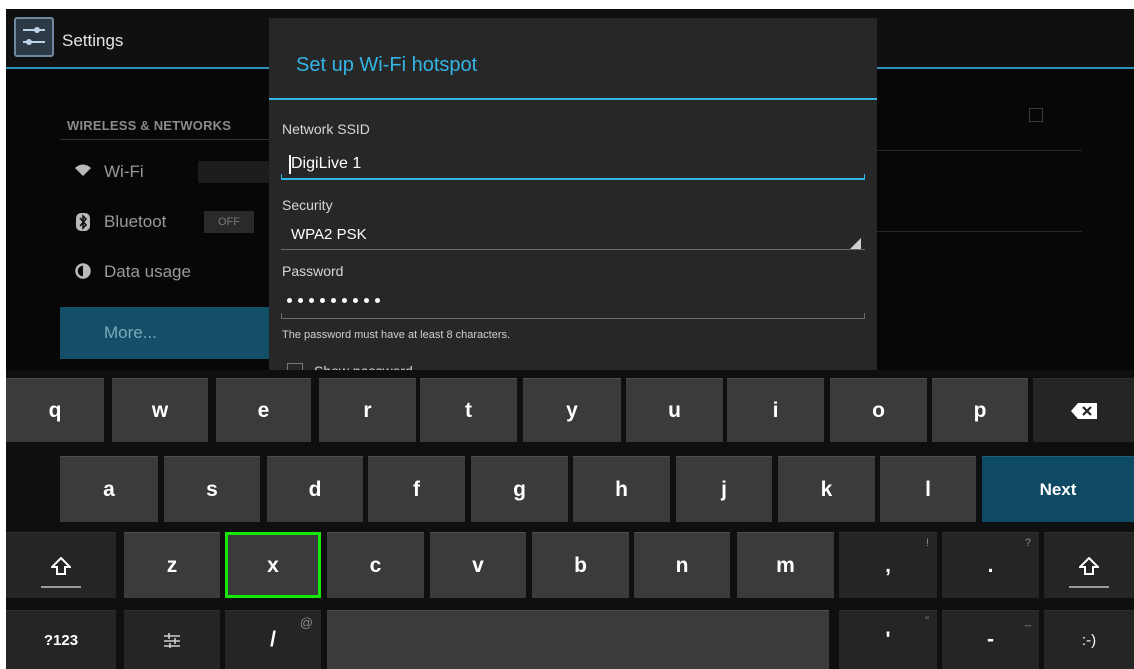 This screenshot has width=1134, height=669. Describe the element at coordinates (326, 129) in the screenshot. I see `ssid-label: Network SSID` at that location.